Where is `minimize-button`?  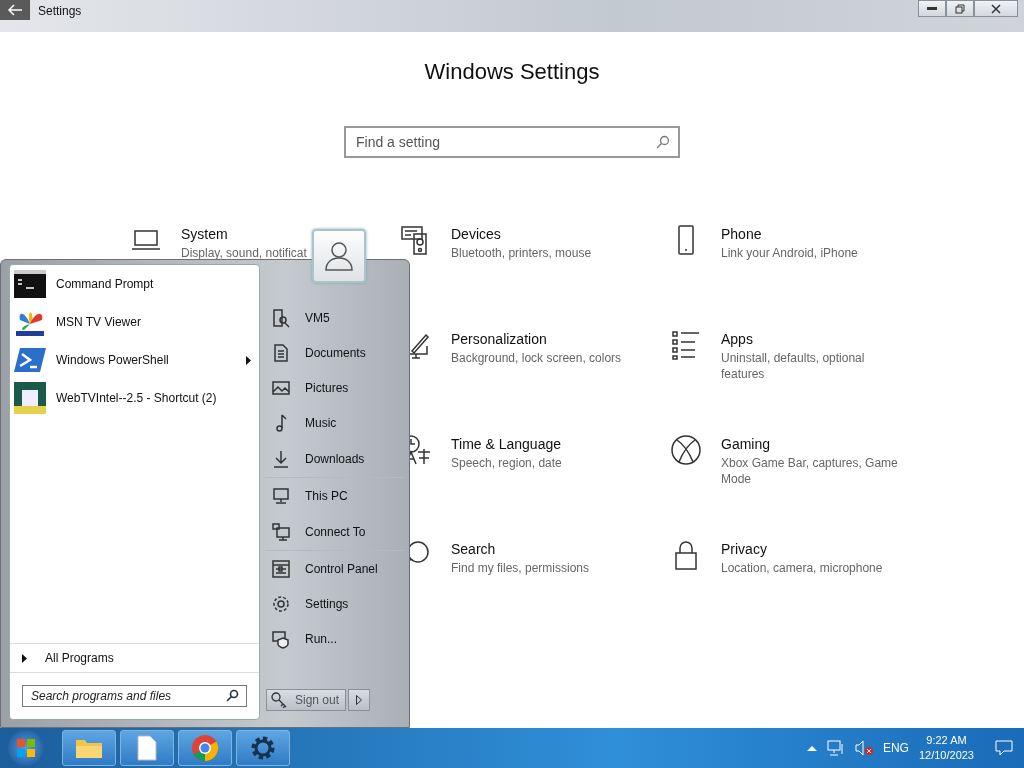
minimize-button is located at coordinates (932, 8).